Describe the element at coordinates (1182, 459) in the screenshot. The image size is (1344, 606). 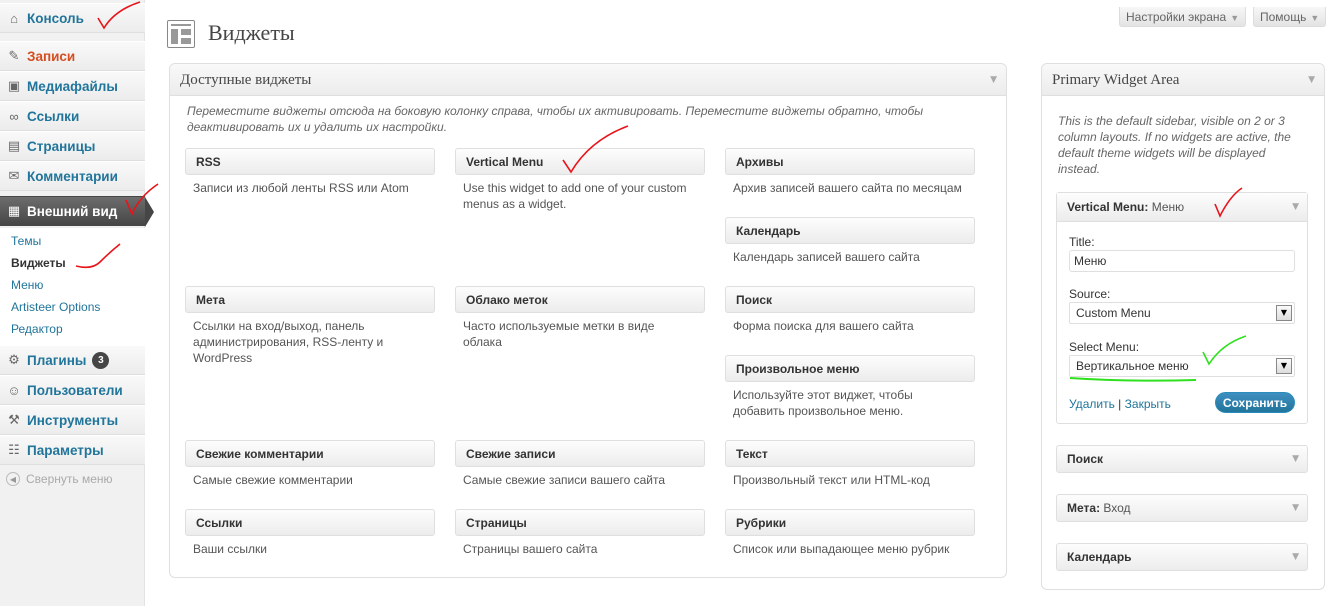
I see `sidebar-widget-search: Поиск ▼` at that location.